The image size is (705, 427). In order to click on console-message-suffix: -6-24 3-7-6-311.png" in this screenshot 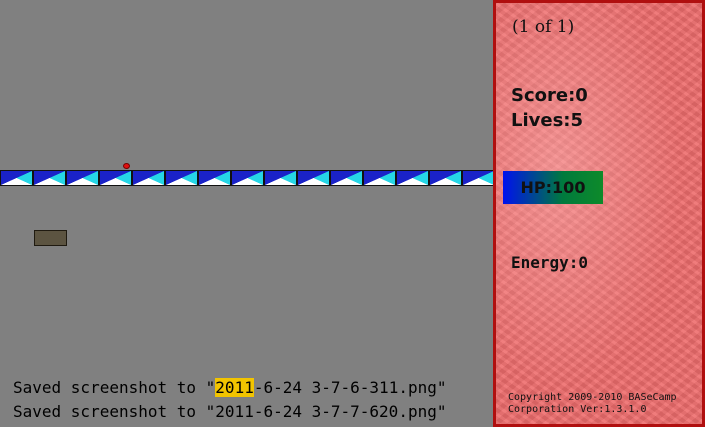, I will do `click(350, 387)`.